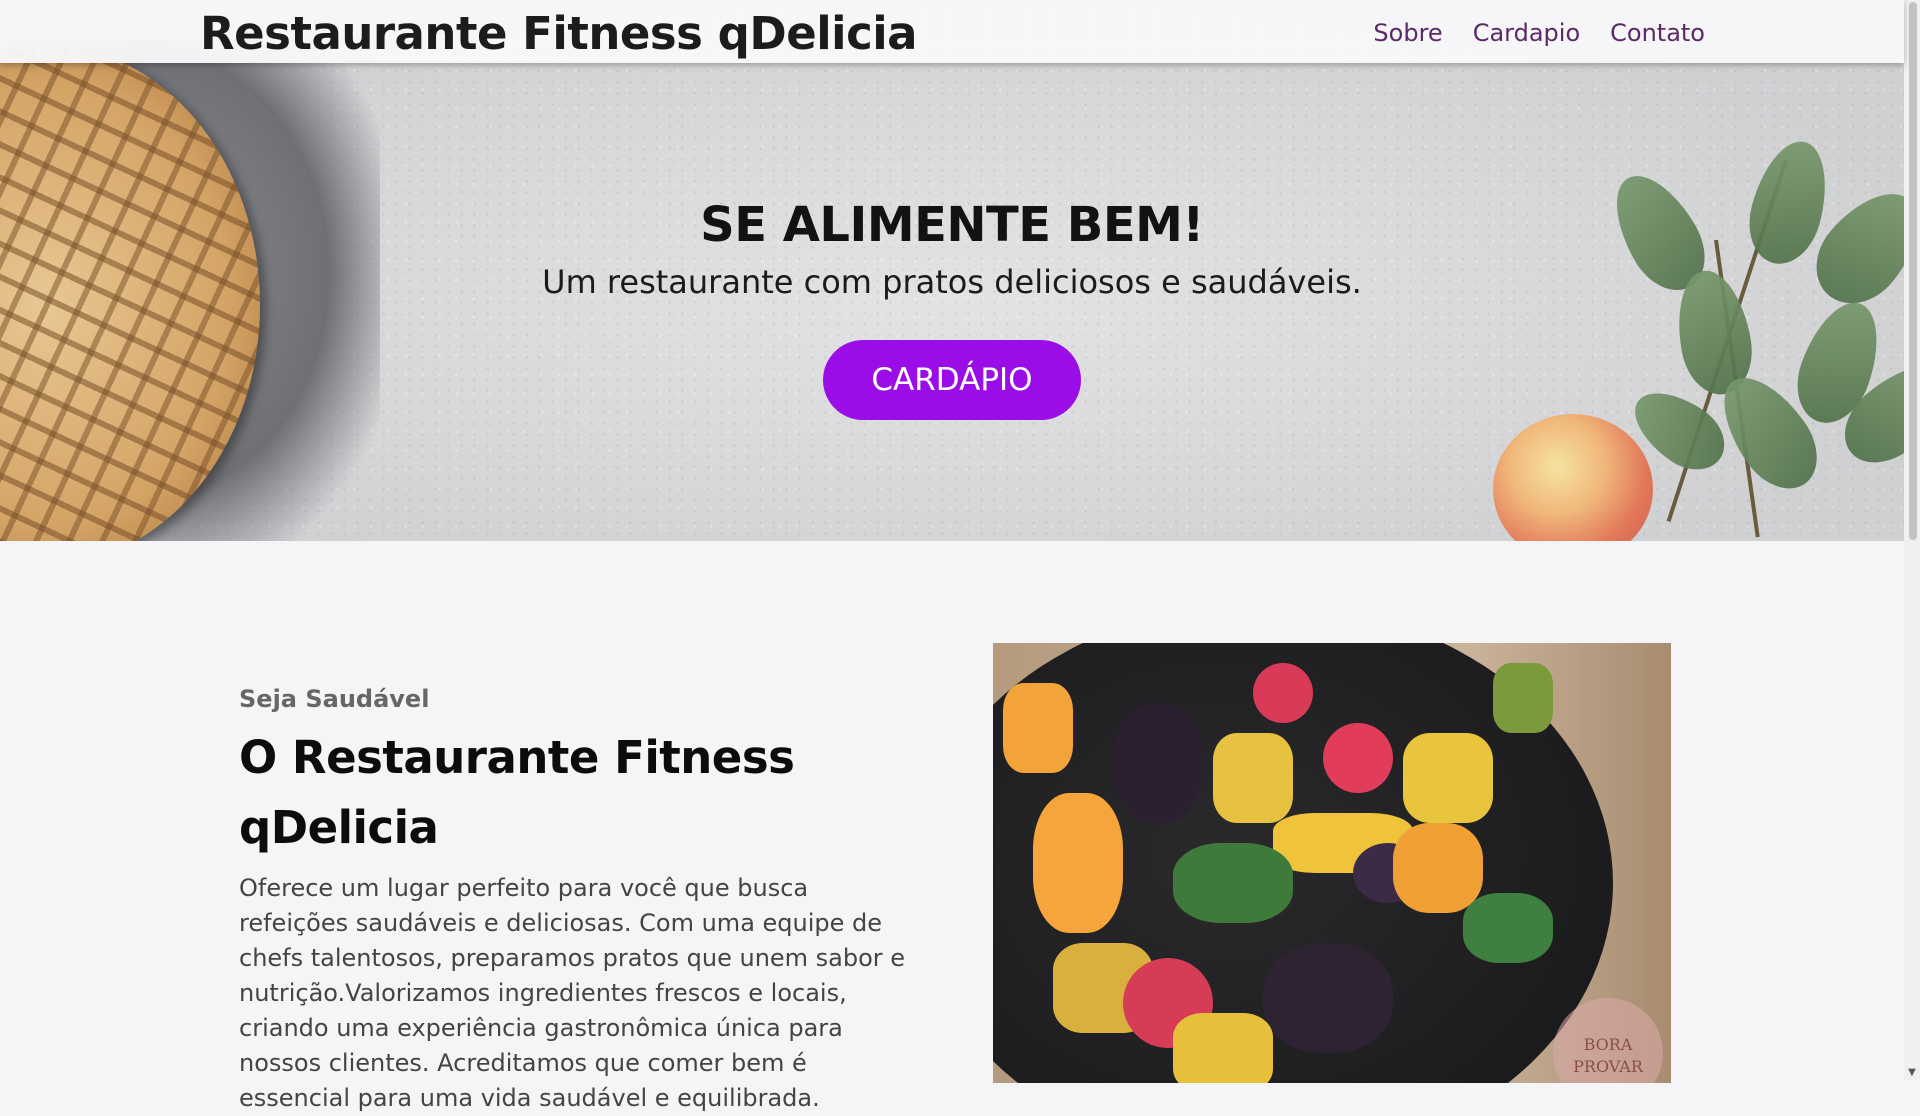  I want to click on hero-title: SE ALIMENTE BEM!, so click(952, 225).